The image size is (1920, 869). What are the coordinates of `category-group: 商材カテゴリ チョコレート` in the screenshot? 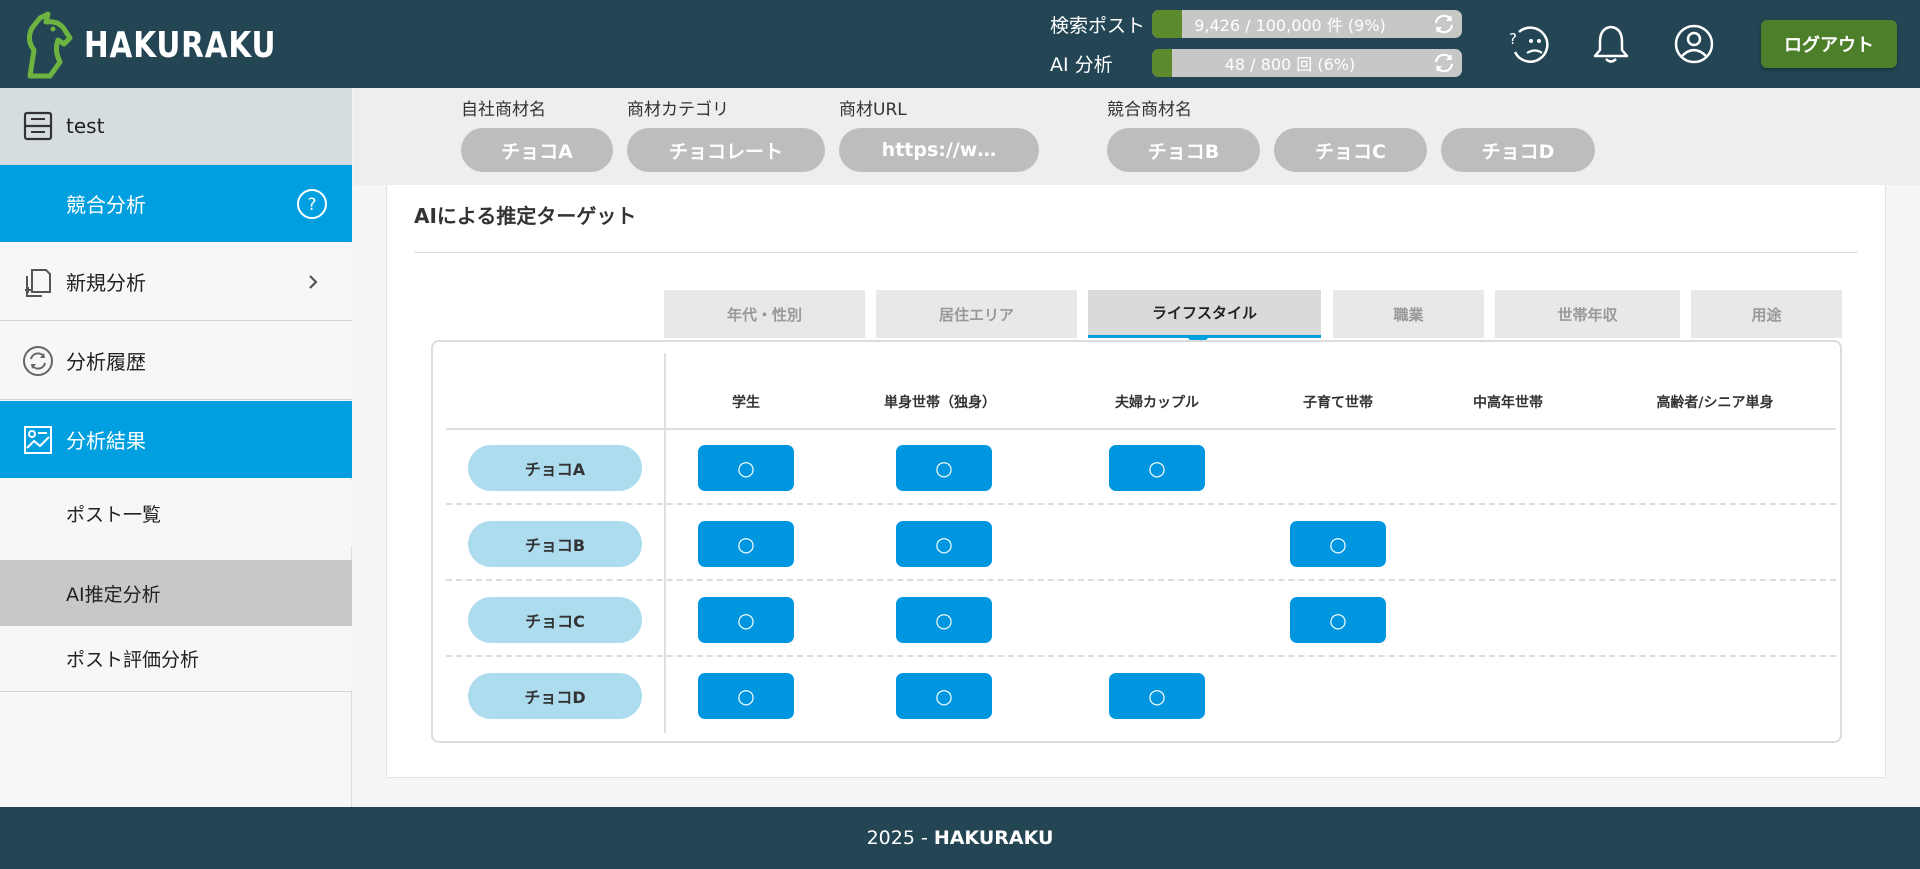 It's located at (726, 135).